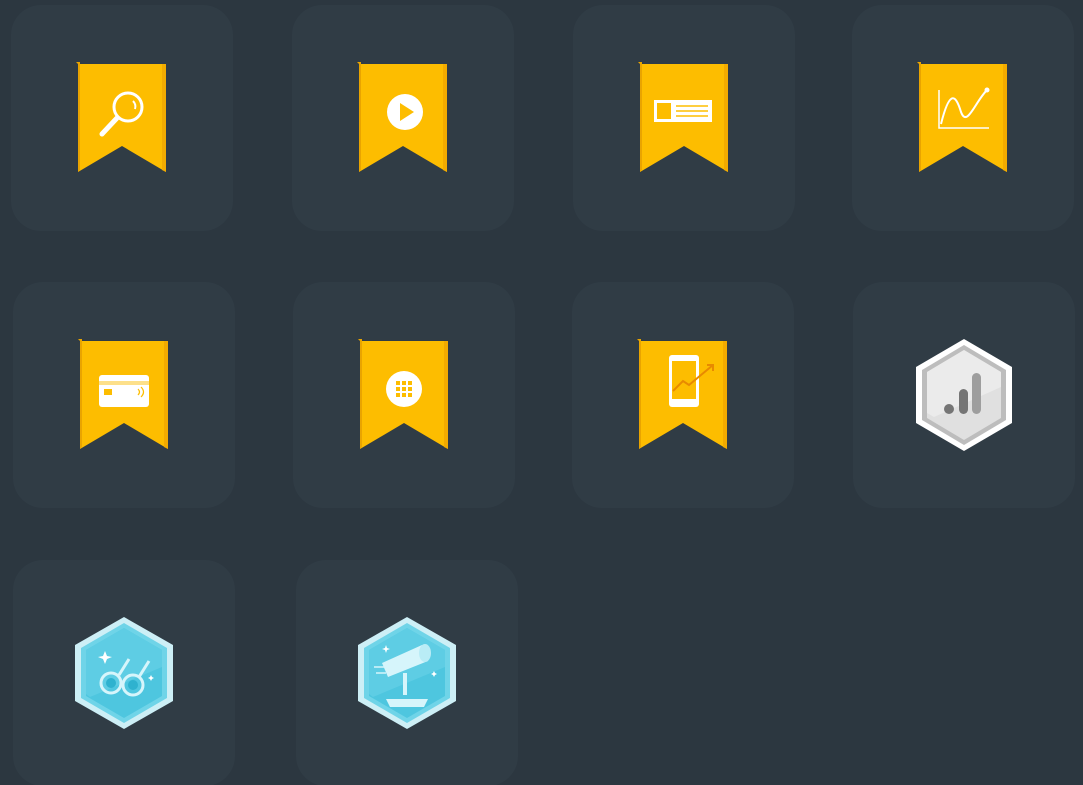 This screenshot has height=785, width=1083. I want to click on badge-tile-shopping, so click(124, 395).